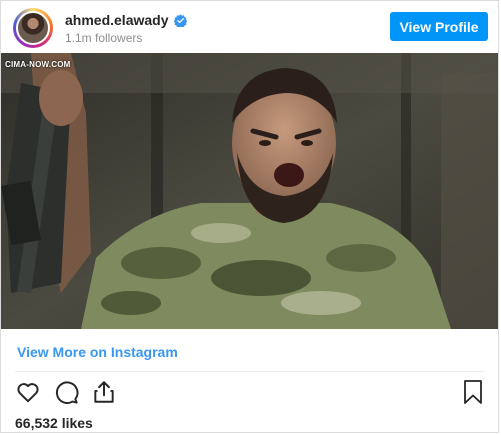 This screenshot has width=501, height=435. I want to click on comment-icon, so click(66, 392).